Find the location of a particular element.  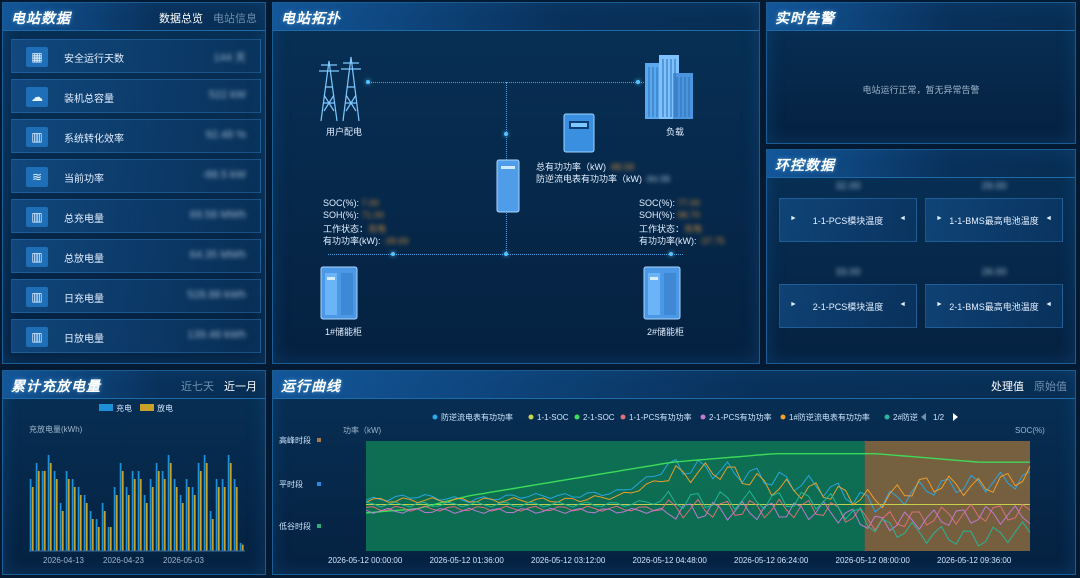

cumulative-title: 累计充放电量 is located at coordinates (56, 386).